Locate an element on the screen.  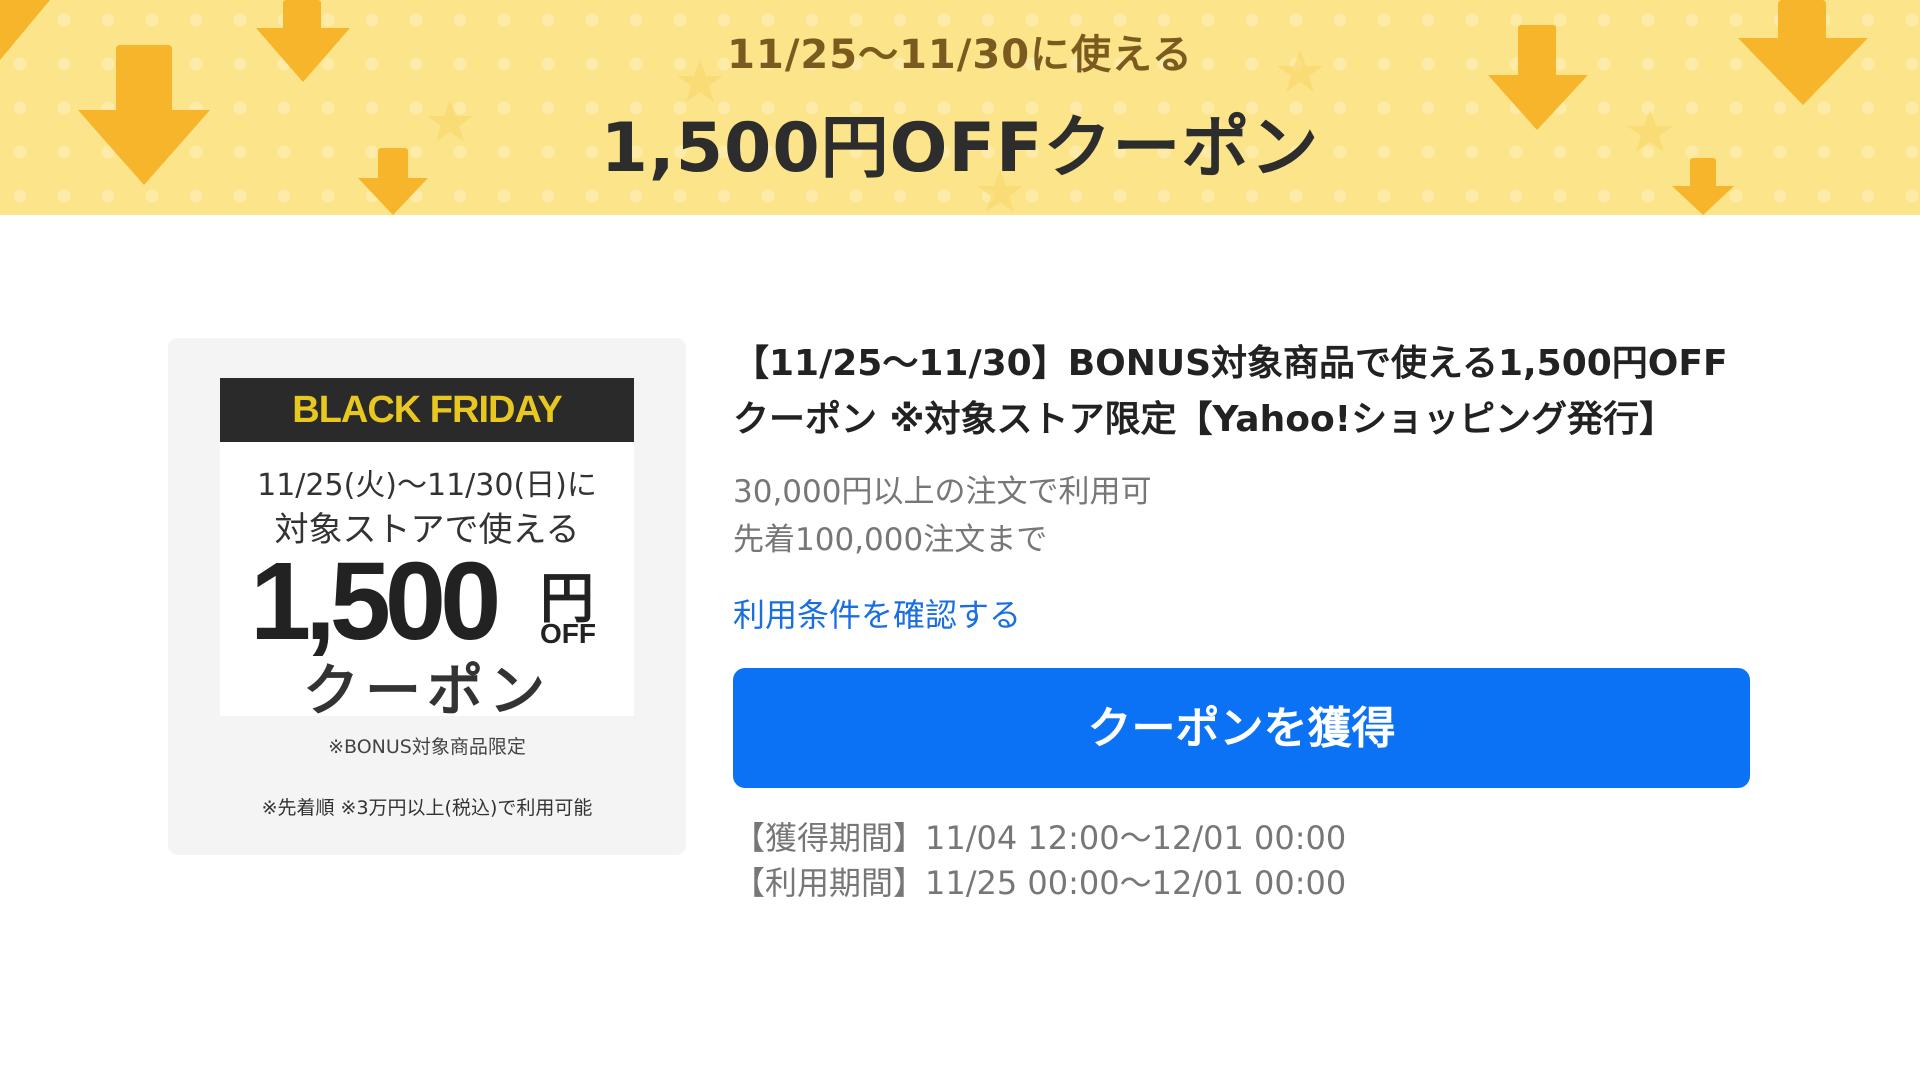
banner-title: 1,500円OFFクーポン is located at coordinates (960, 148).